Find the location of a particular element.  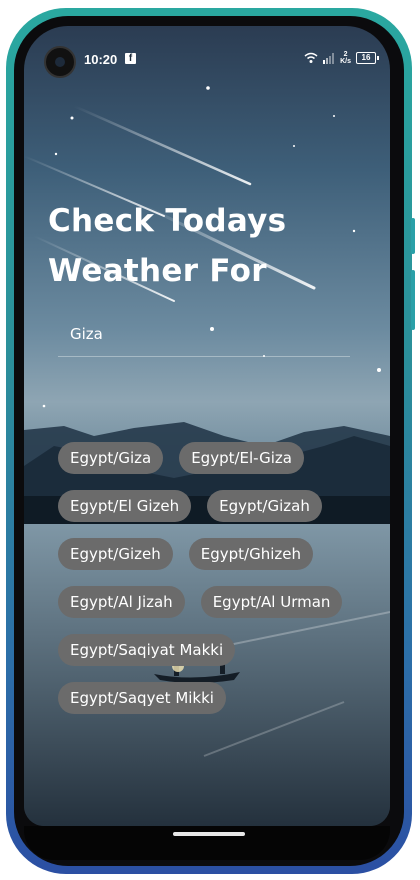

suggestion-row: Egypt/Saqiyat Makki is located at coordinates (218, 650).